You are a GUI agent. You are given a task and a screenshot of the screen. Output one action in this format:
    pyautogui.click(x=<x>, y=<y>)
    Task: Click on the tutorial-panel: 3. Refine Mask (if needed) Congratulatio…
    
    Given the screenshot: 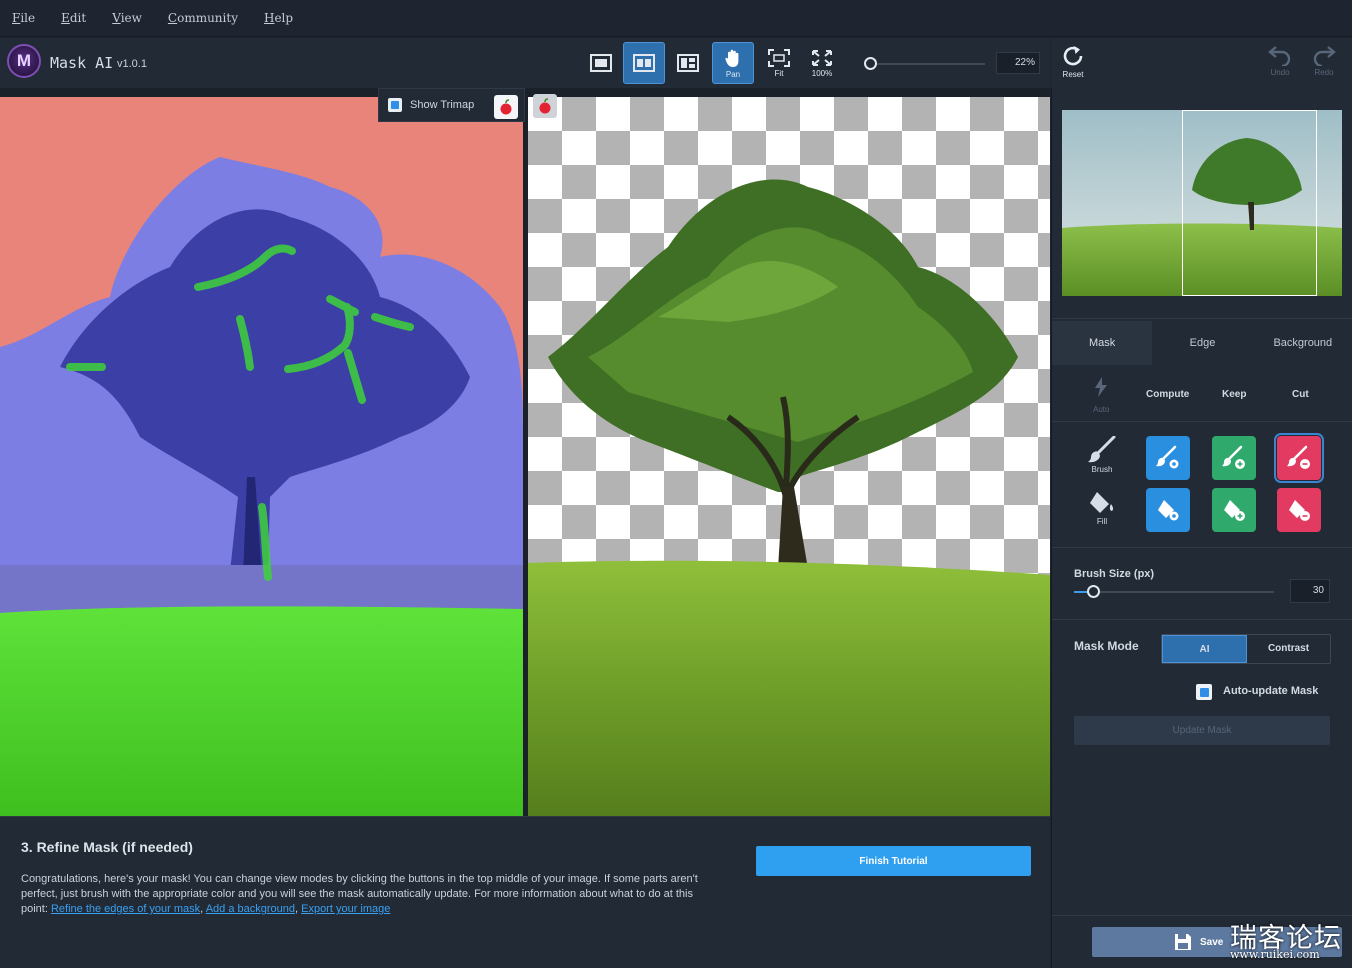 What is the action you would take?
    pyautogui.click(x=525, y=892)
    